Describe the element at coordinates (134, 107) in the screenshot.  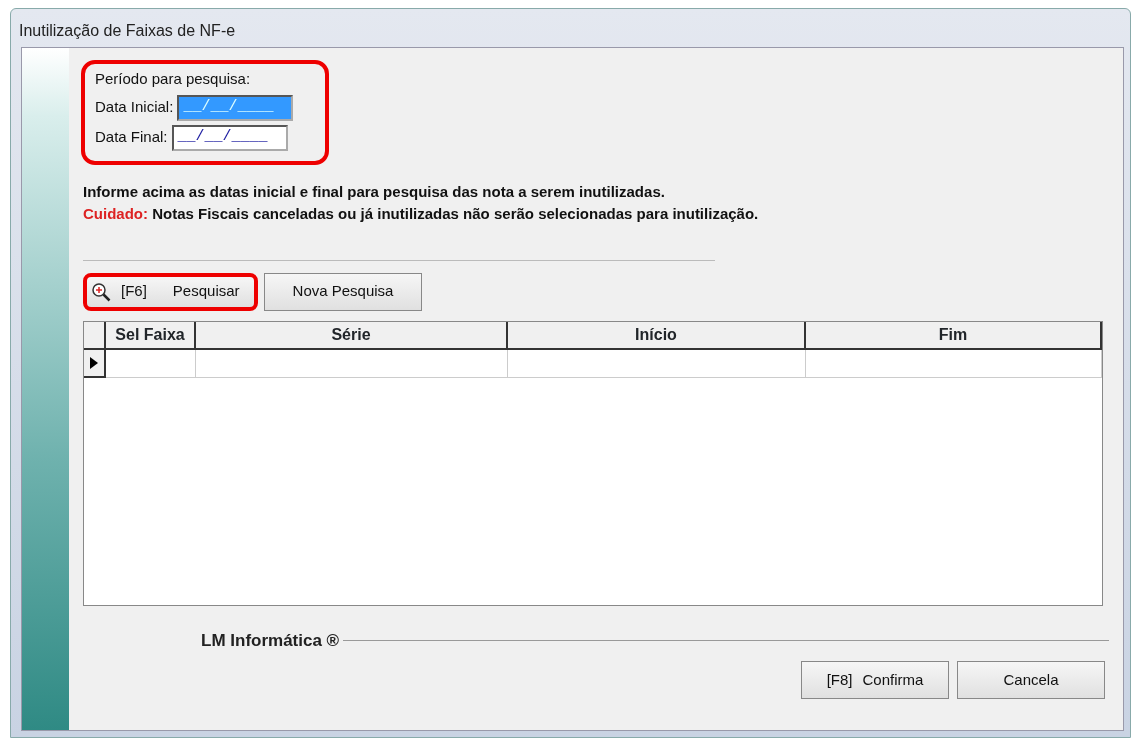
I see `field-label: Data Inicial:` at that location.